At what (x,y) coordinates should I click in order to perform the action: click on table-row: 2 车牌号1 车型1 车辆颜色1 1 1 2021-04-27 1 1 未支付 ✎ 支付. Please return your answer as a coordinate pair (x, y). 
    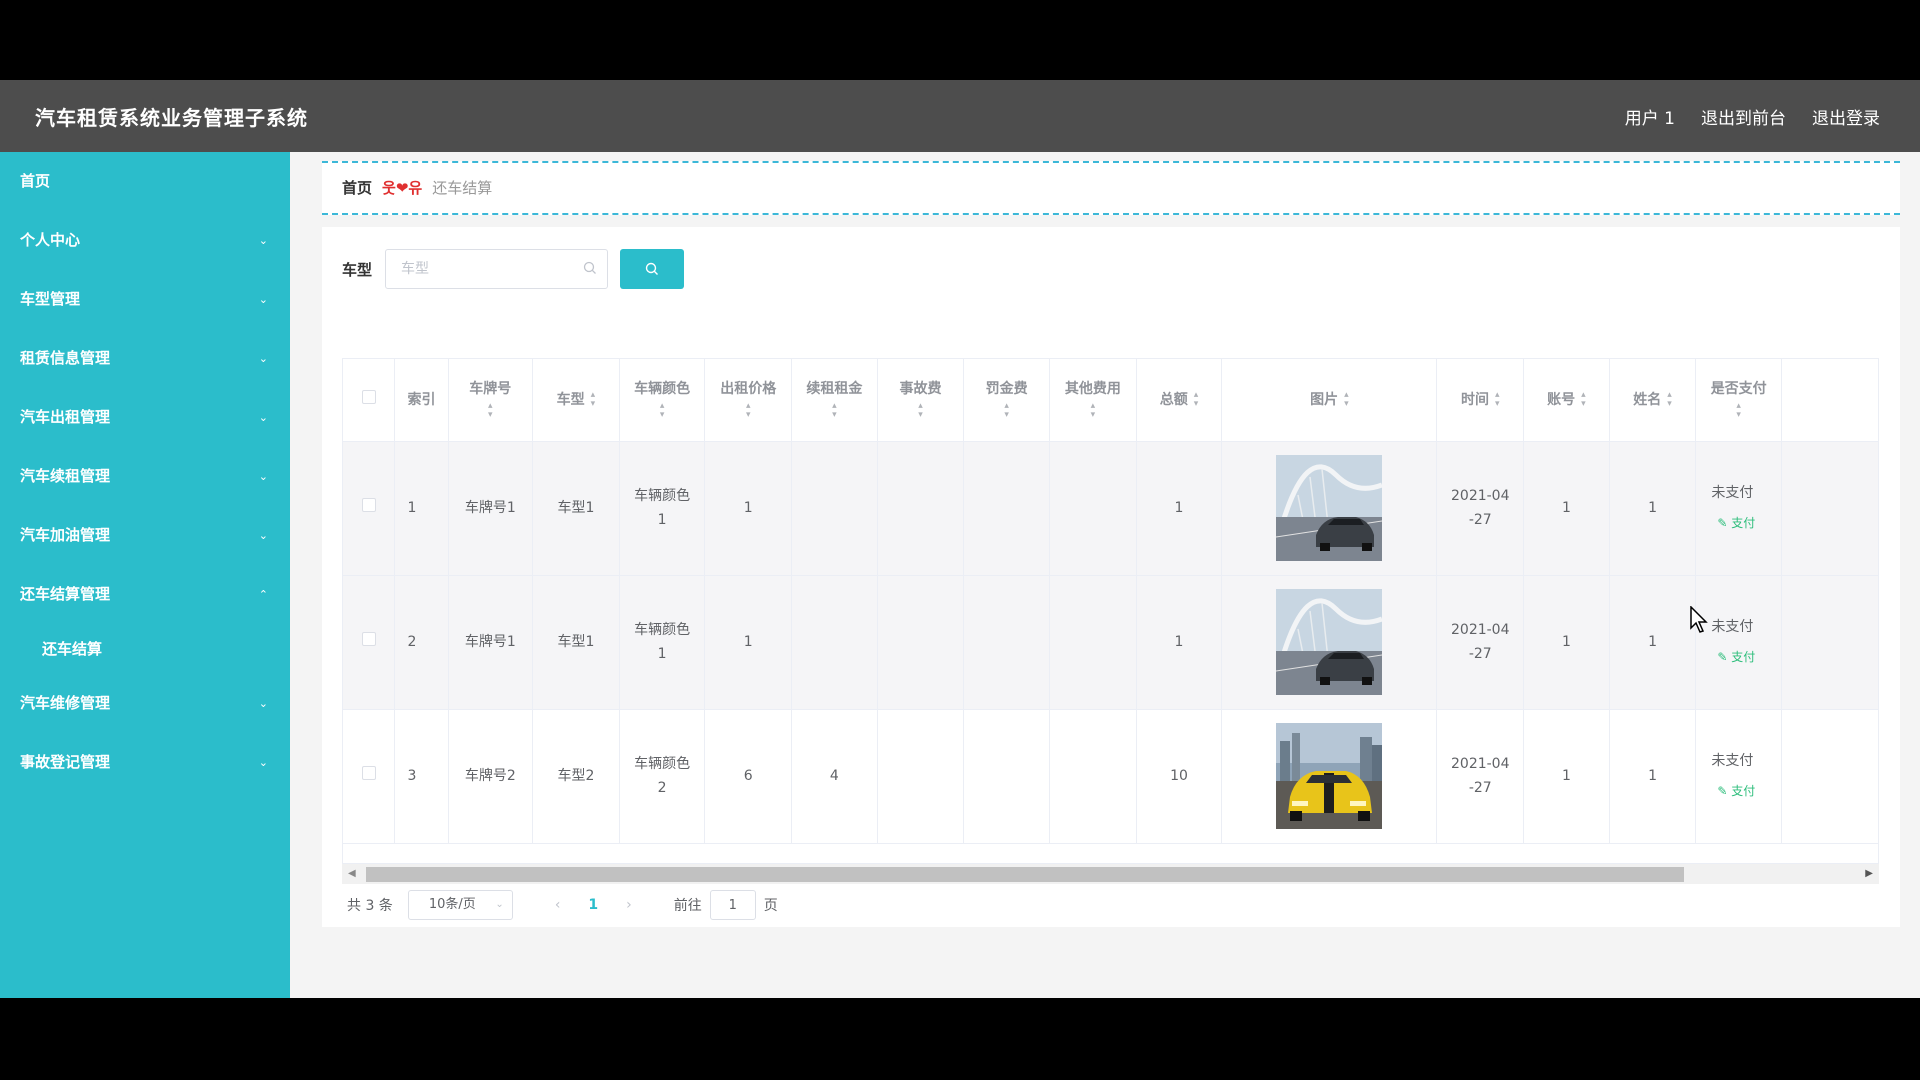
    Looking at the image, I should click on (1110, 642).